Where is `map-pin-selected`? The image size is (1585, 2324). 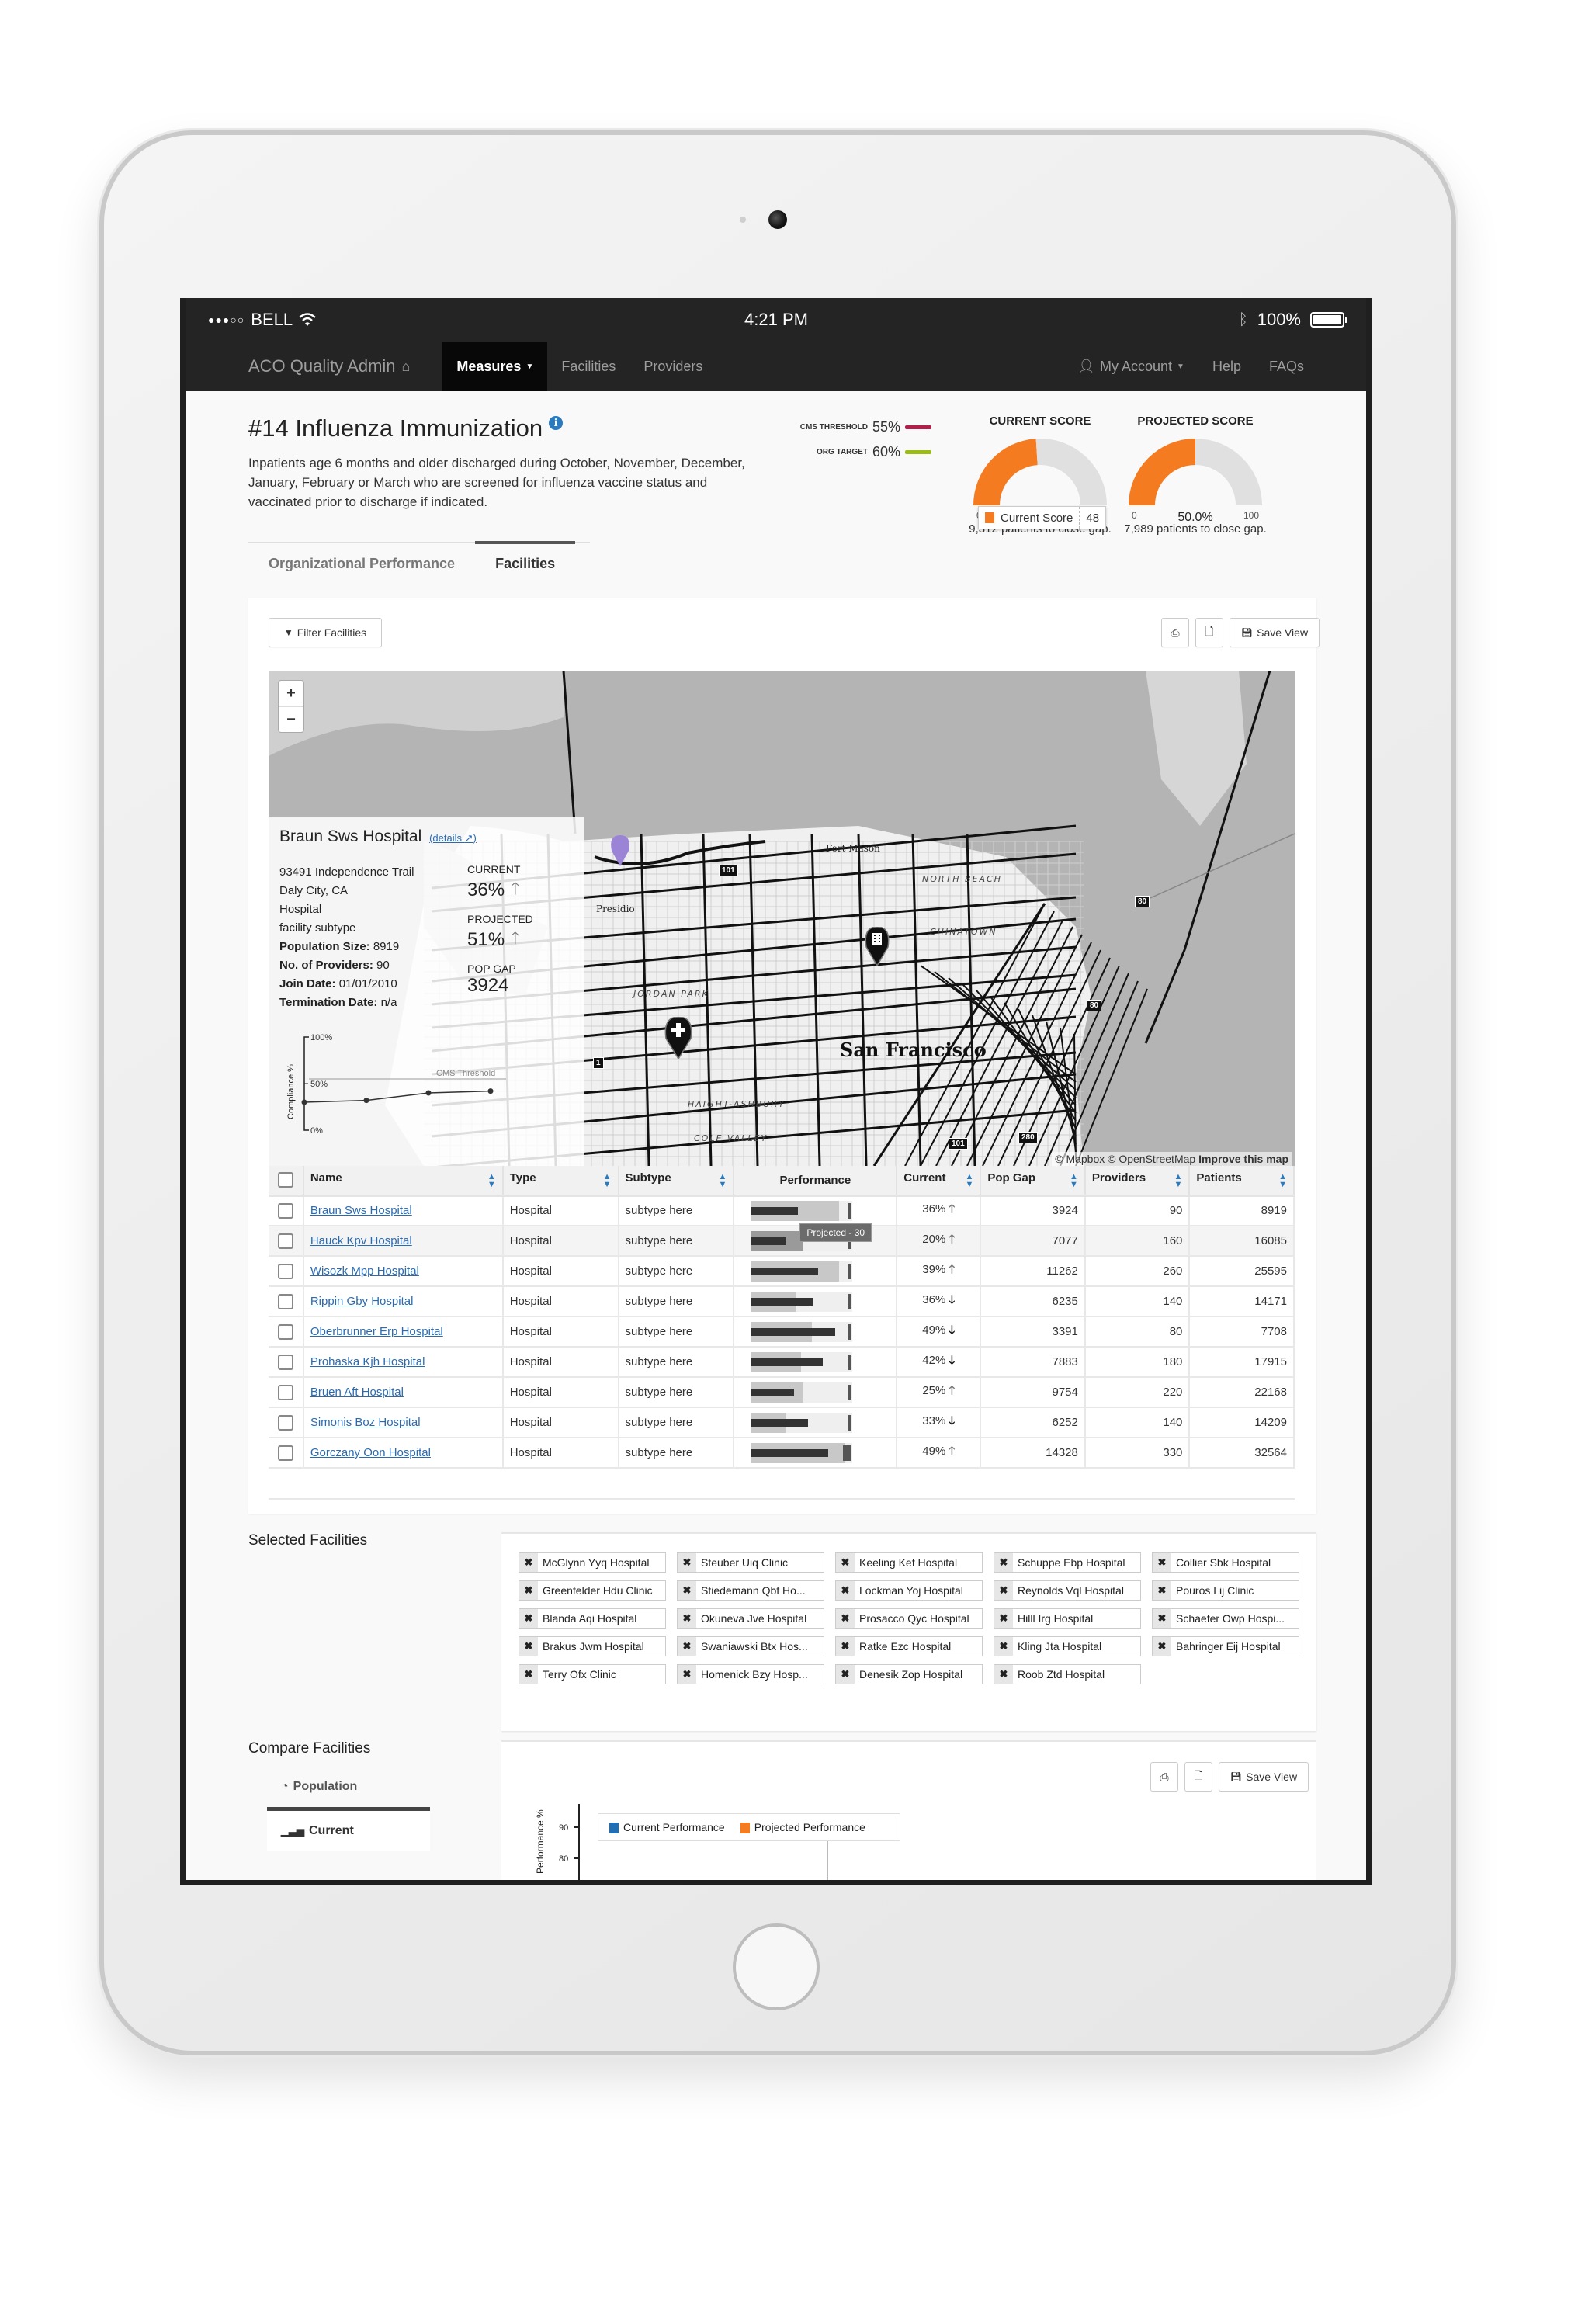 map-pin-selected is located at coordinates (620, 850).